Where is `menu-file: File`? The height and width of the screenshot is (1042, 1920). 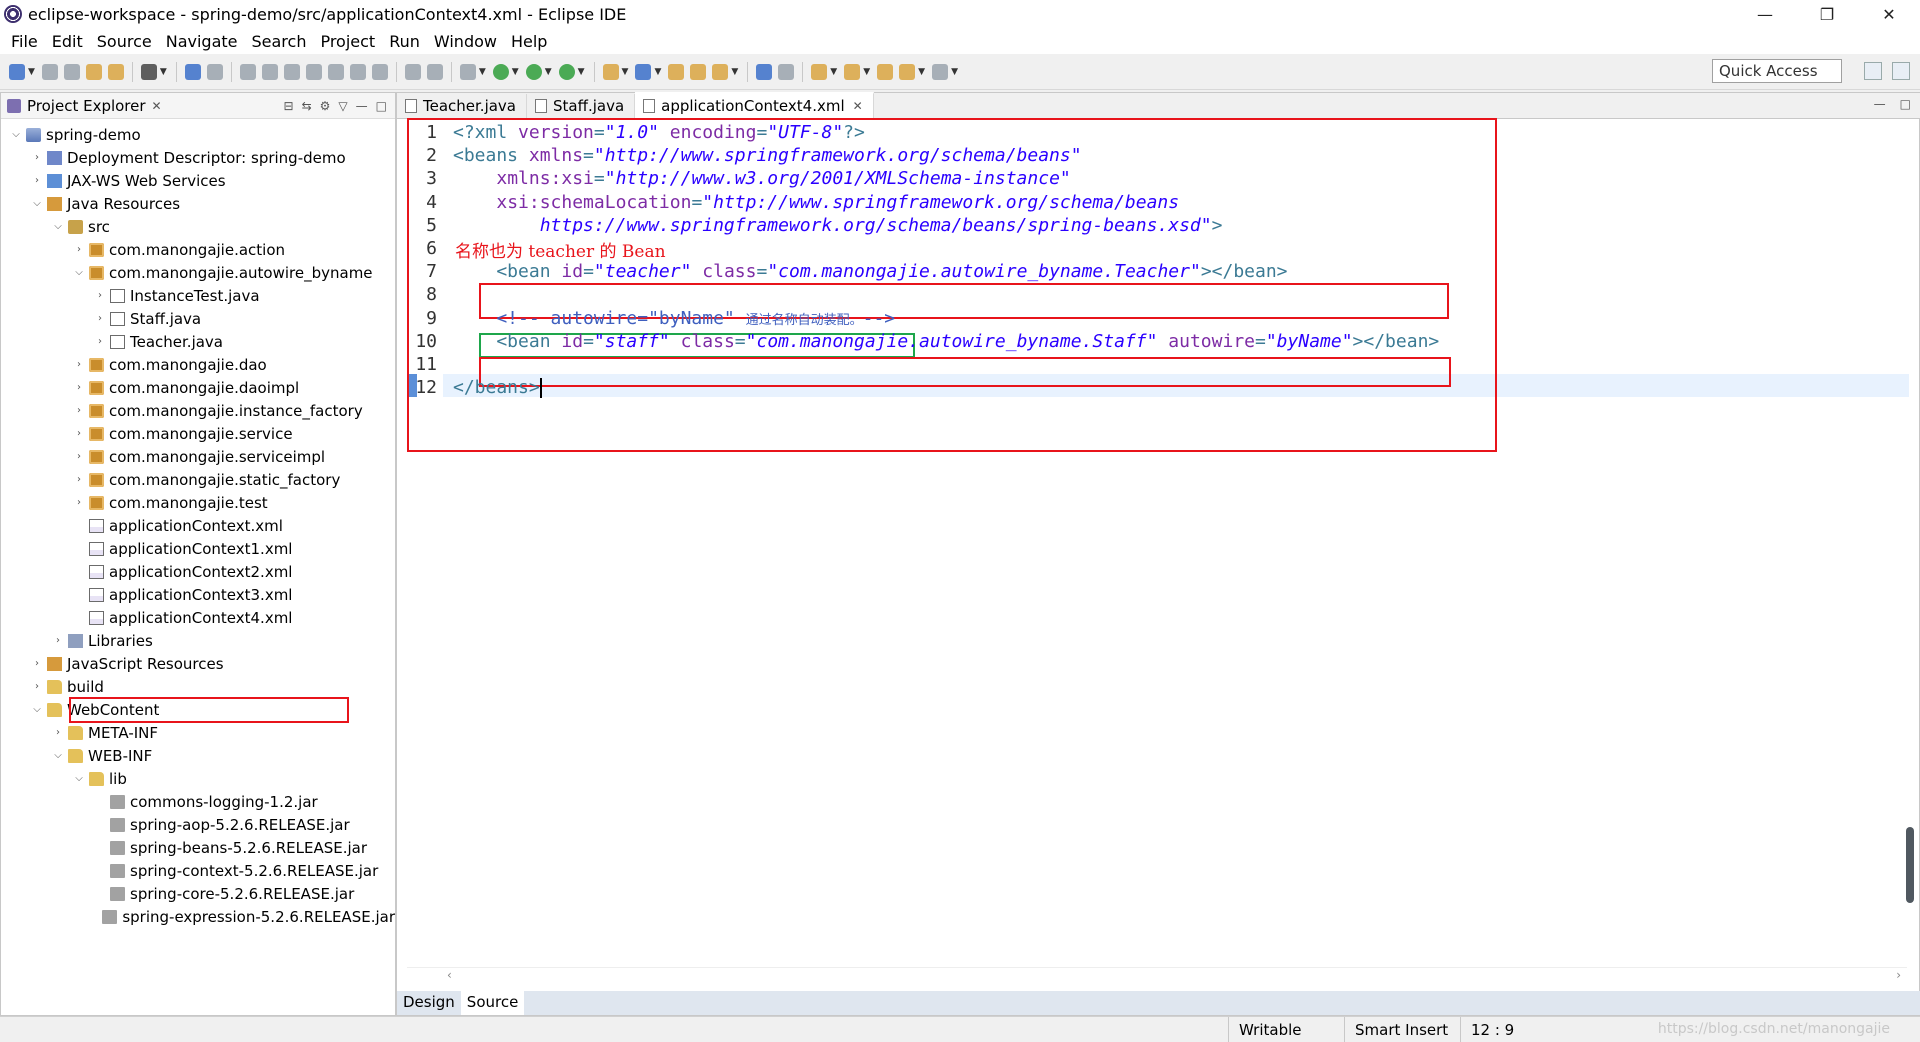 menu-file: File is located at coordinates (24, 41).